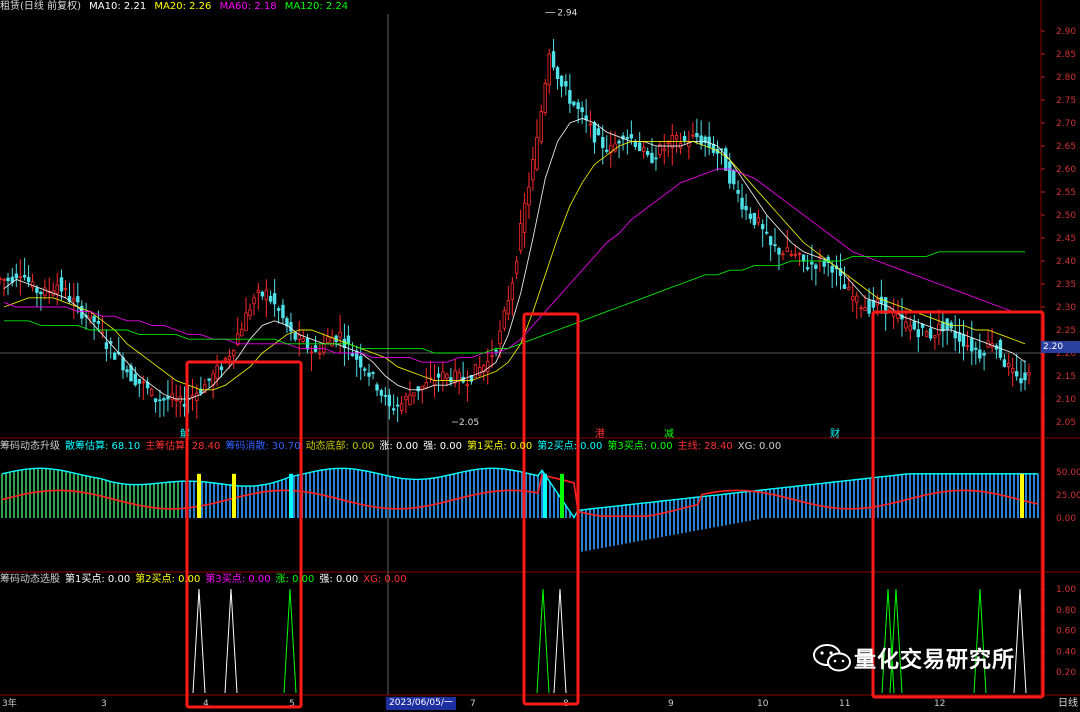 The image size is (1080, 712). I want to click on y-tick-label: 1.00, so click(1066, 590).